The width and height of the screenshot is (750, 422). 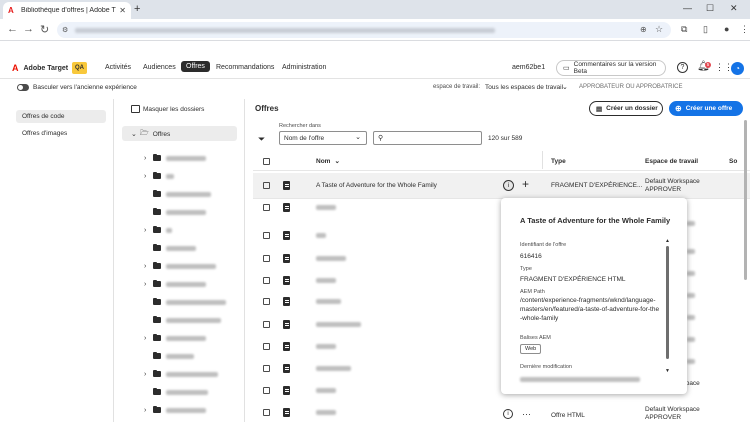 I want to click on folder-open-icon: 🗁︎, so click(x=144, y=133).